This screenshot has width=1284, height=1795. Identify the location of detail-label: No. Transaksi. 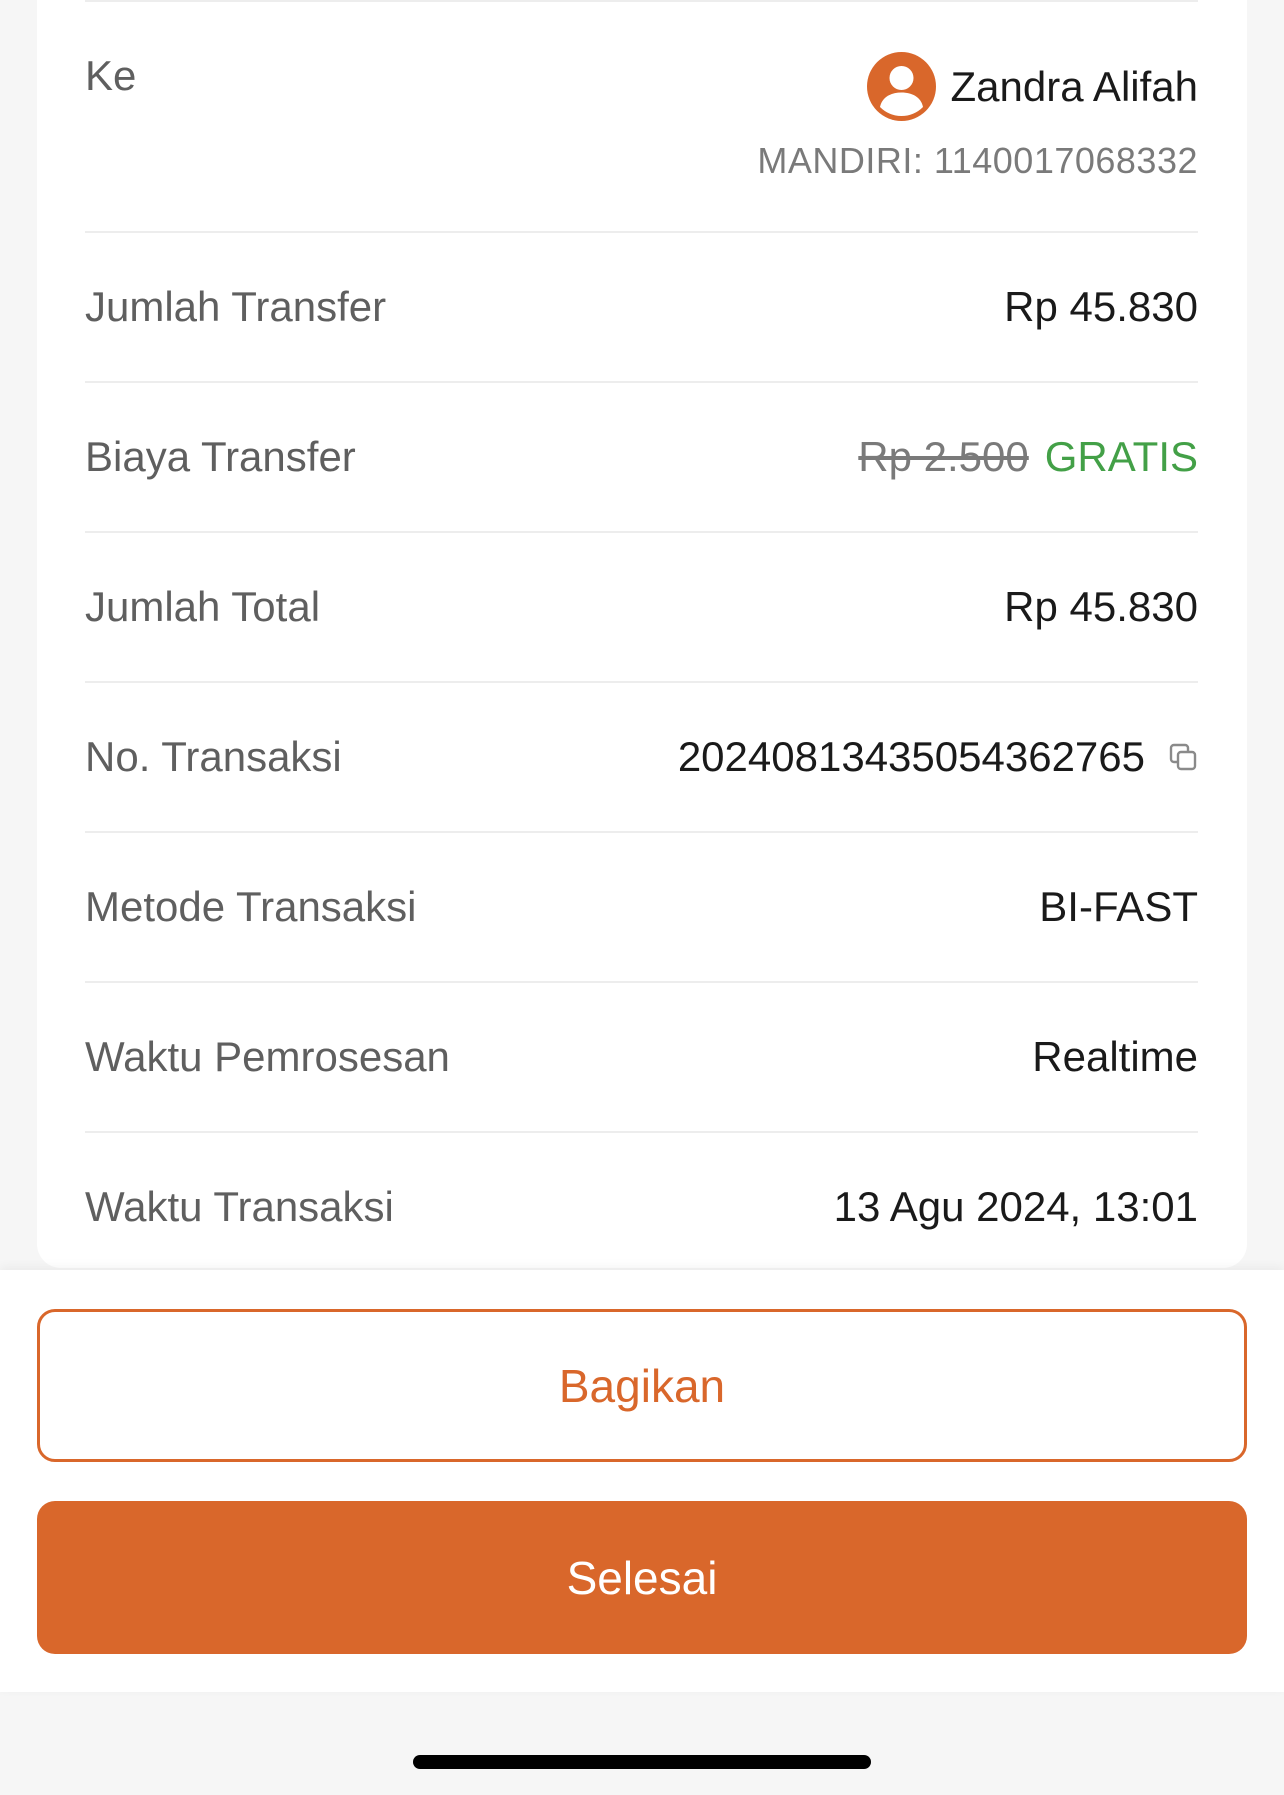
(213, 756).